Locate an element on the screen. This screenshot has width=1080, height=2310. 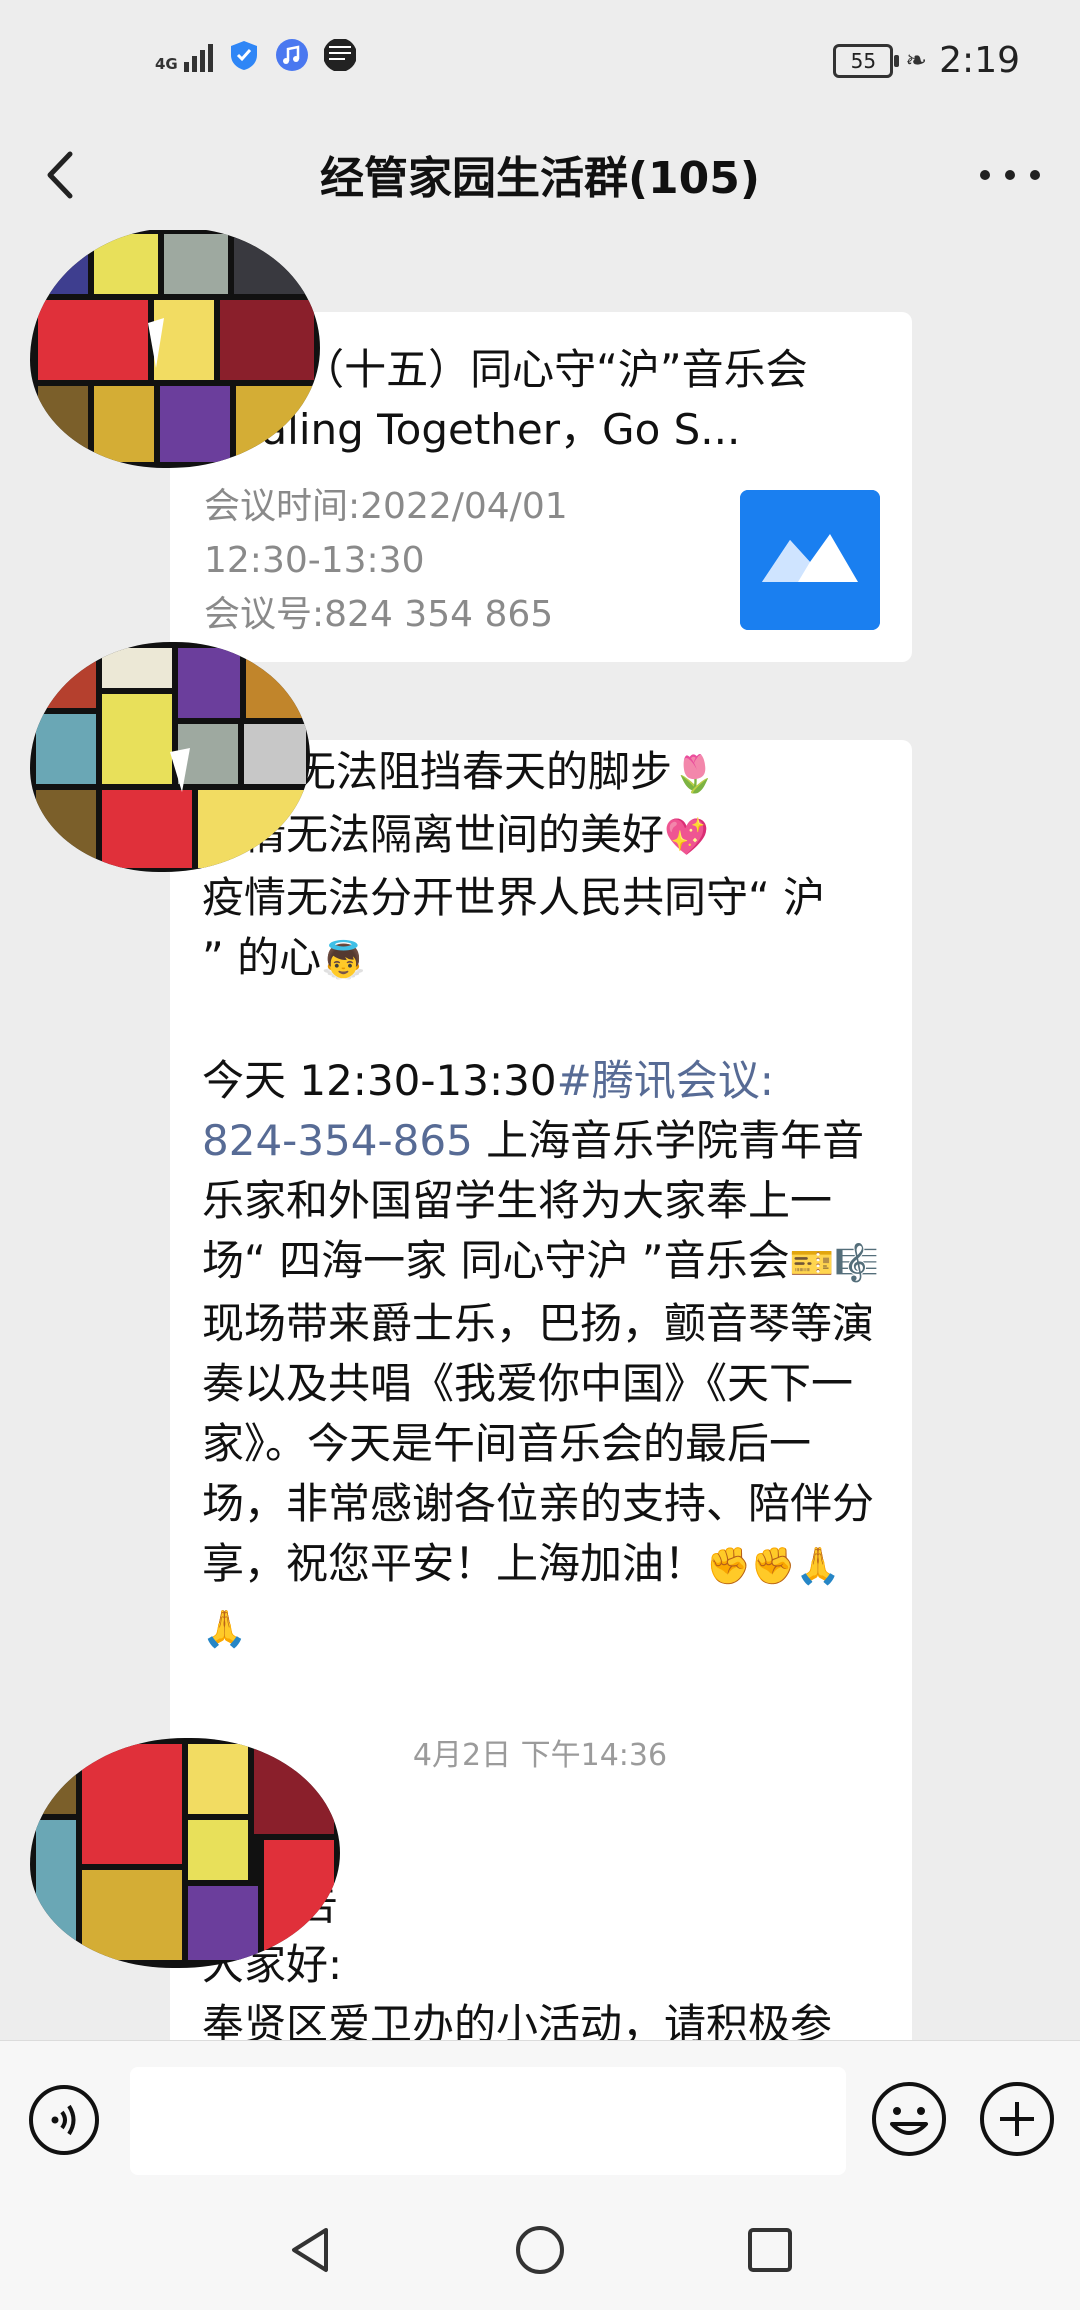
status-left-icons: 4G is located at coordinates (256, 55).